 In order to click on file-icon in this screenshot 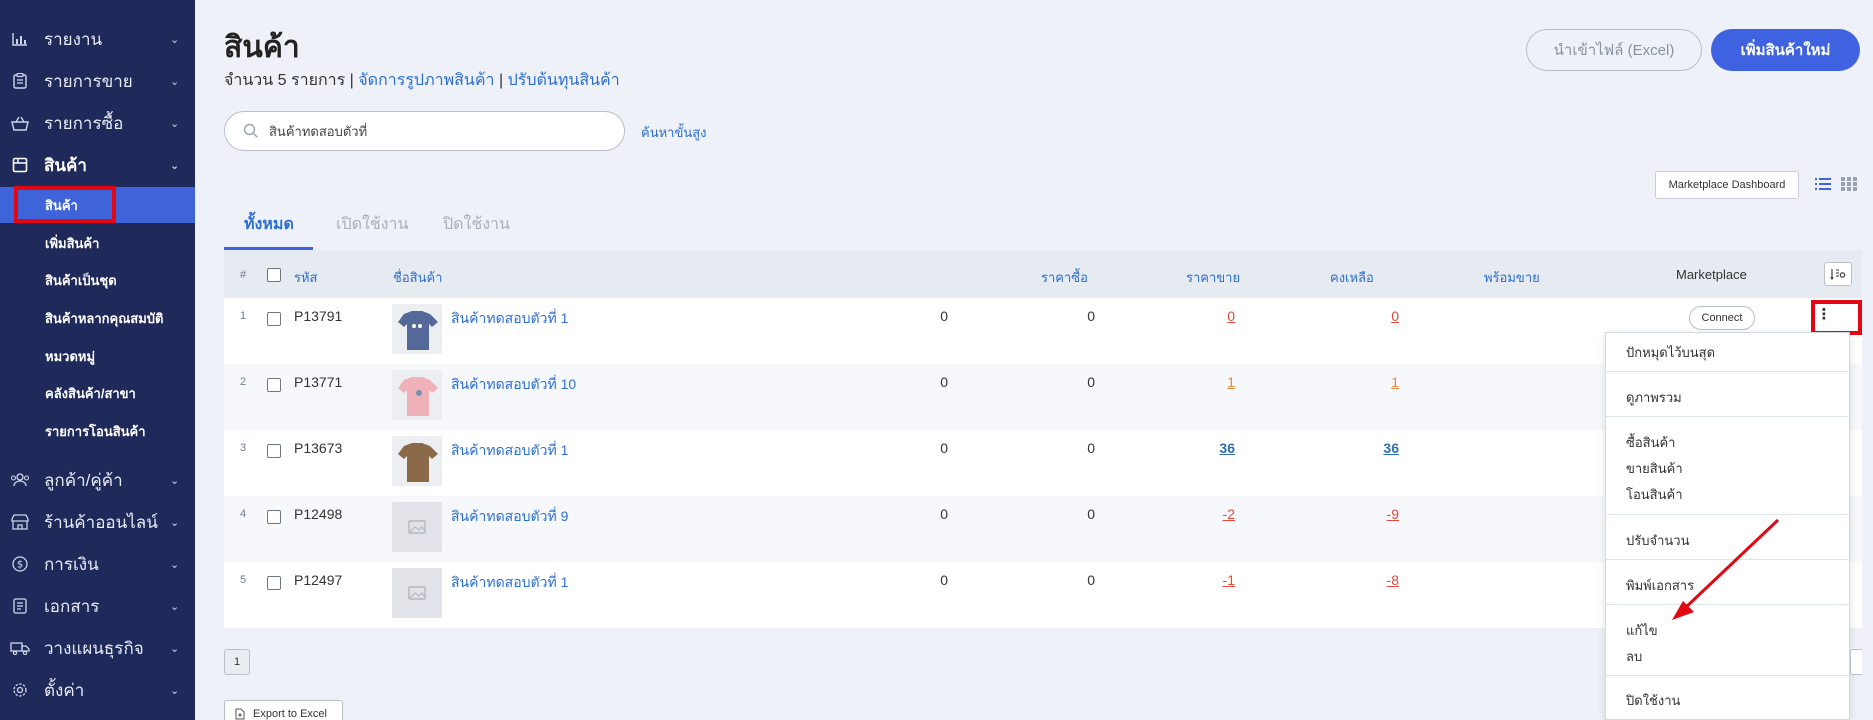, I will do `click(240, 714)`.